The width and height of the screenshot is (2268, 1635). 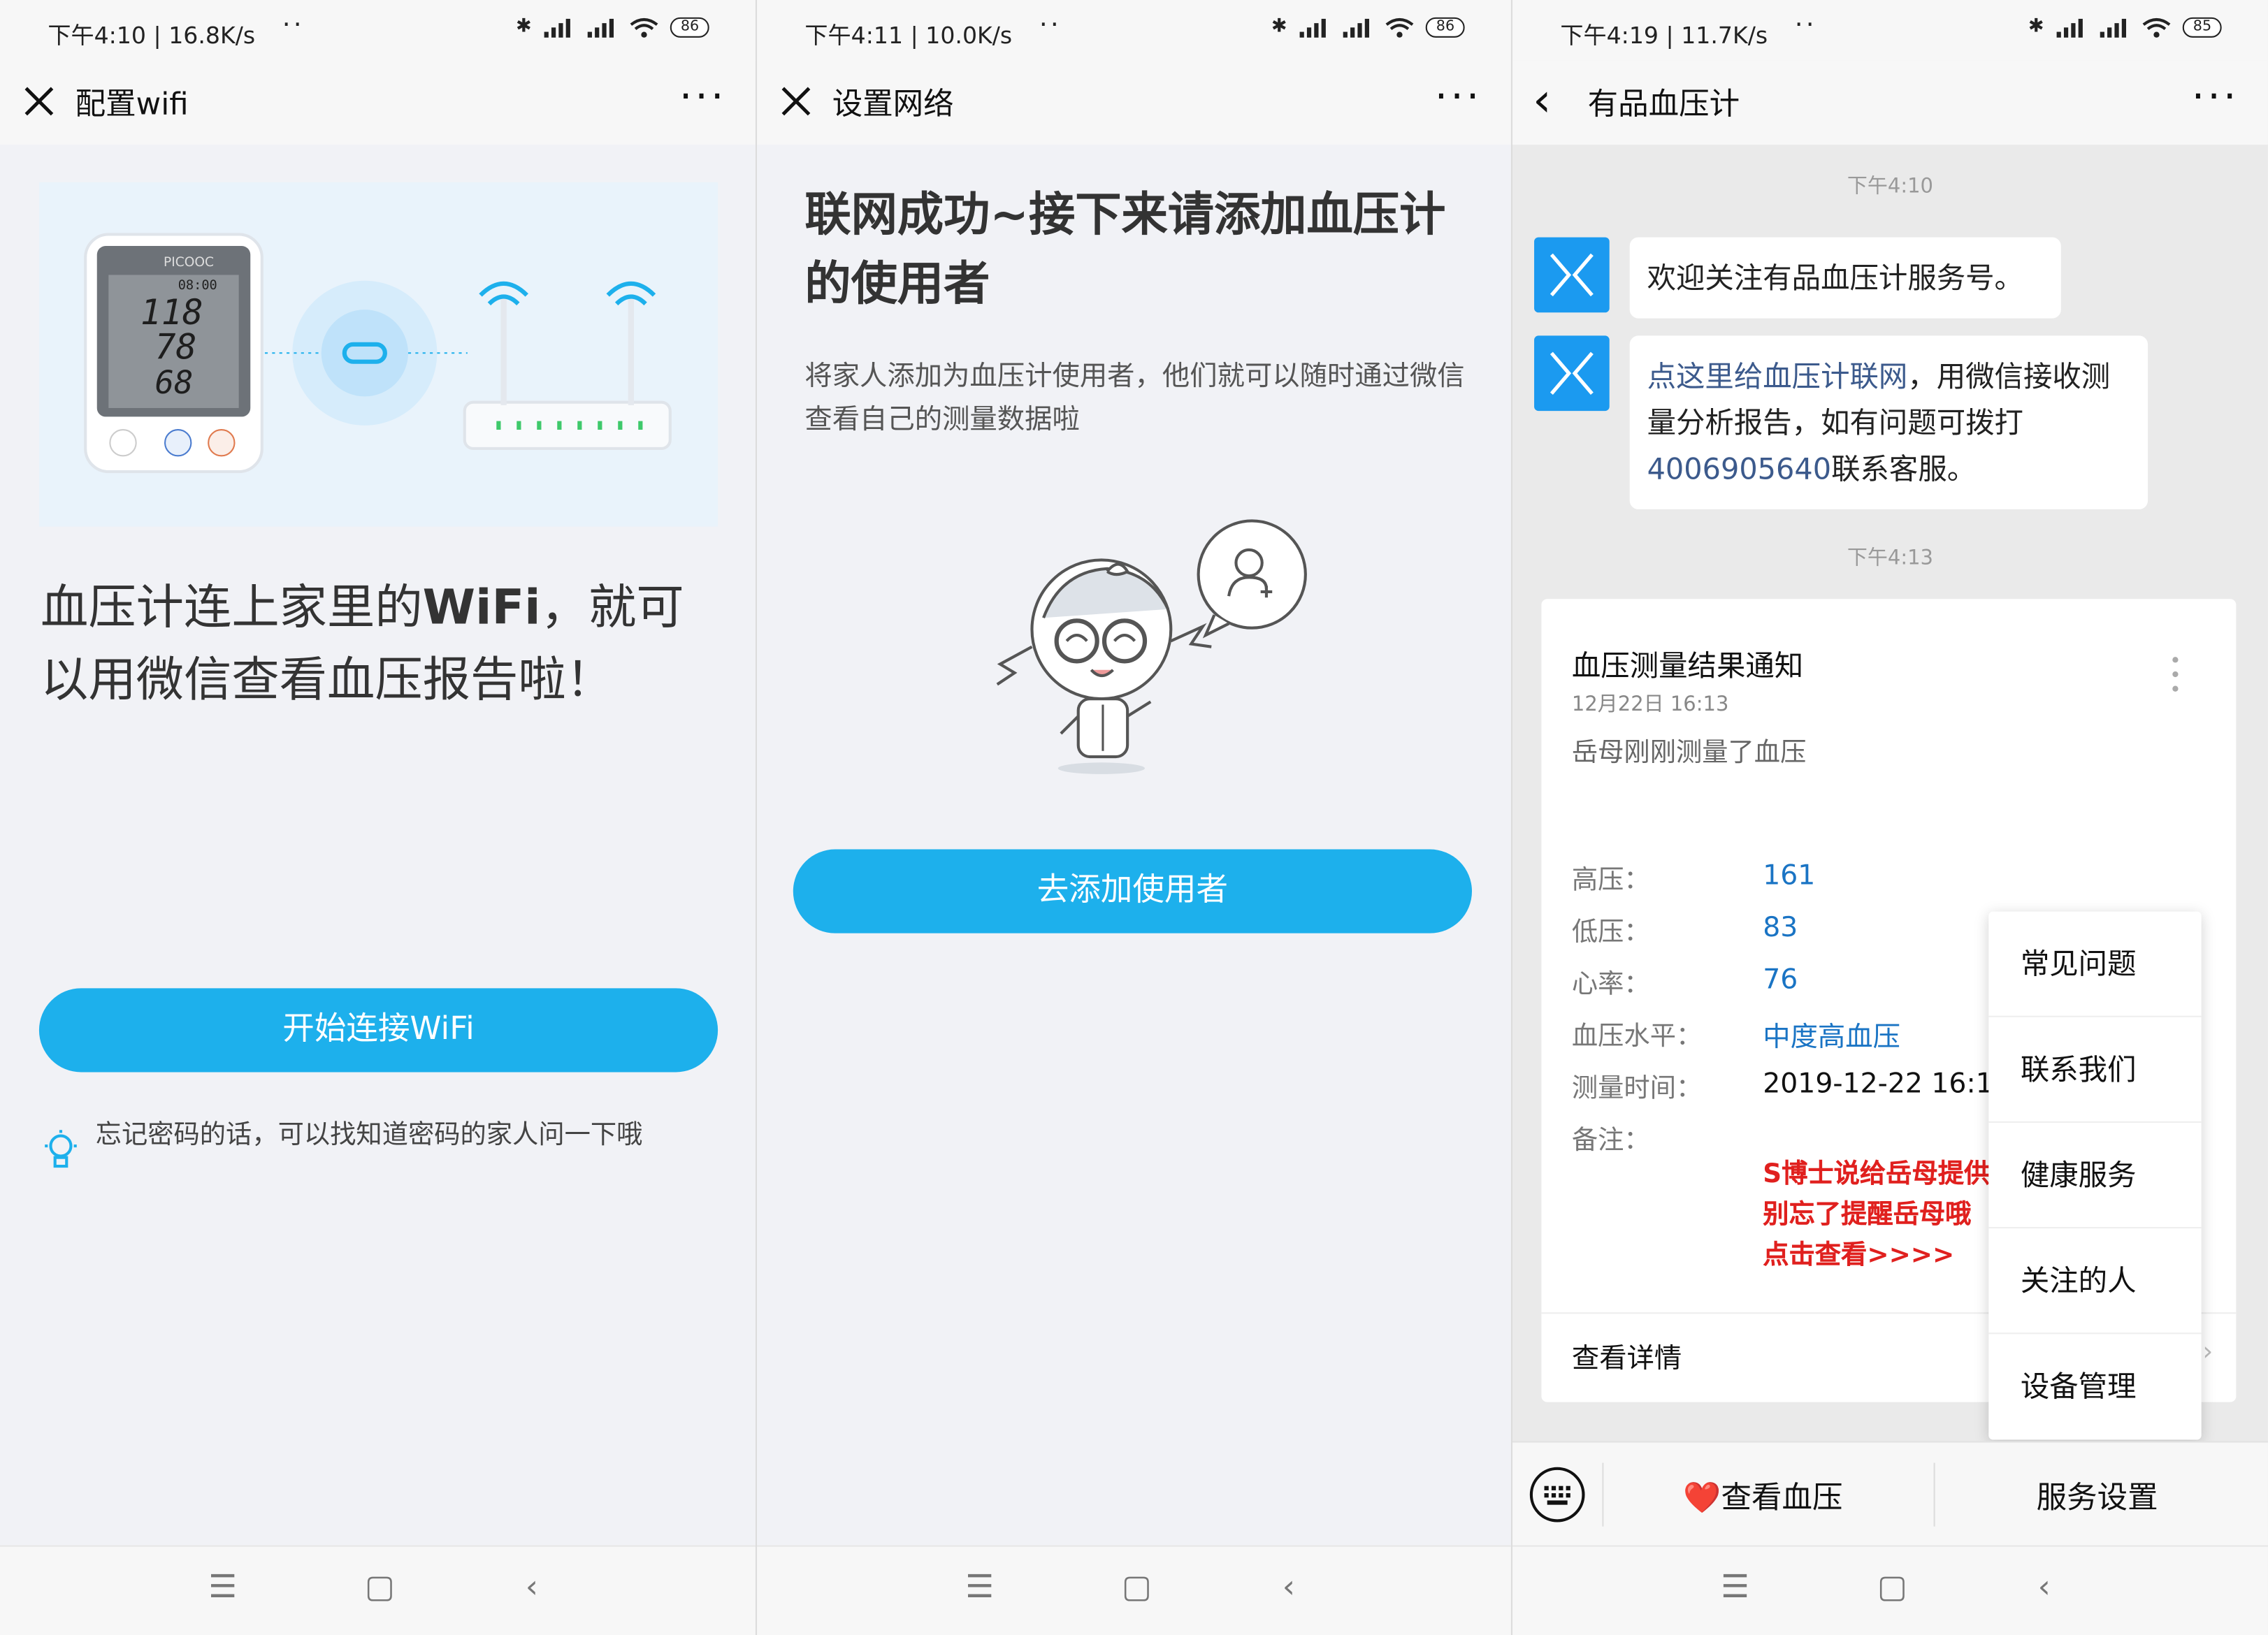 I want to click on headline: 联网成功~接下来请添加血压计的使用者, so click(x=1125, y=249).